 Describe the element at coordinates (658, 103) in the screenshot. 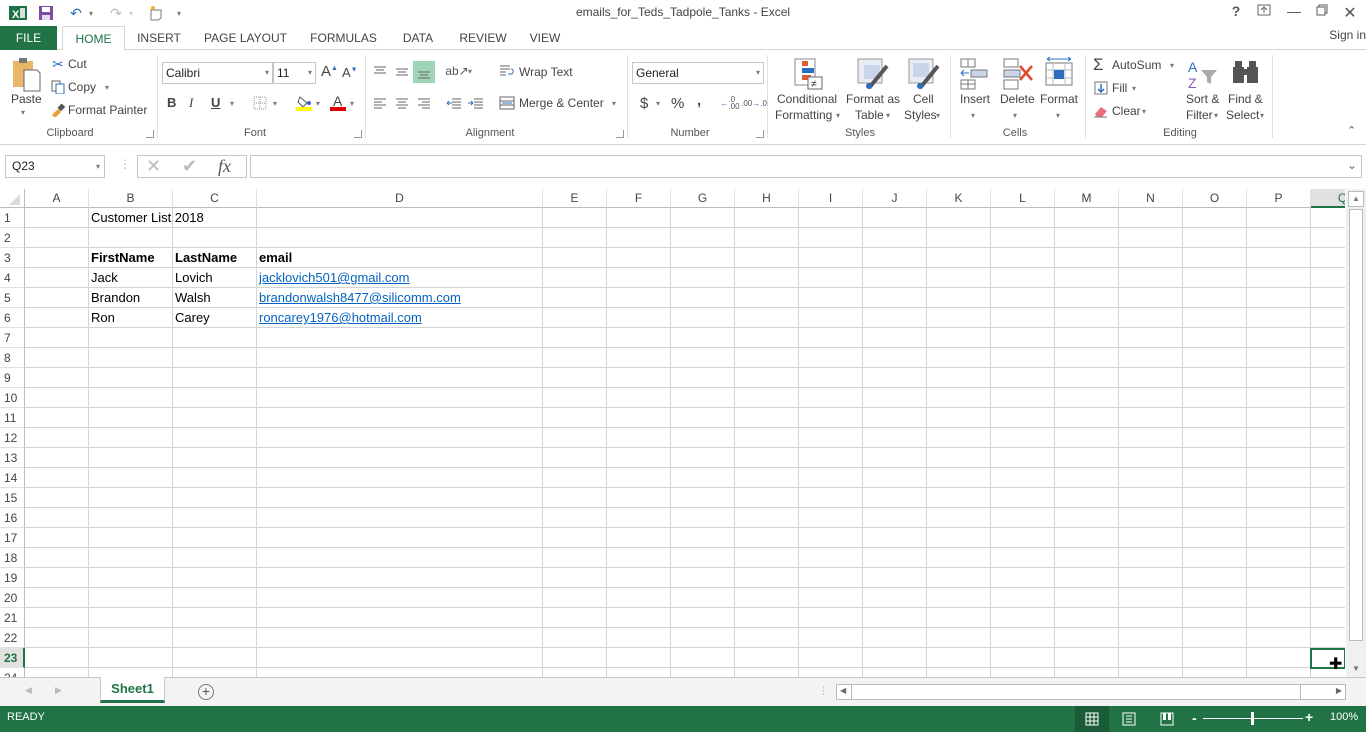

I see `currency-dropdown-icon: ▾` at that location.